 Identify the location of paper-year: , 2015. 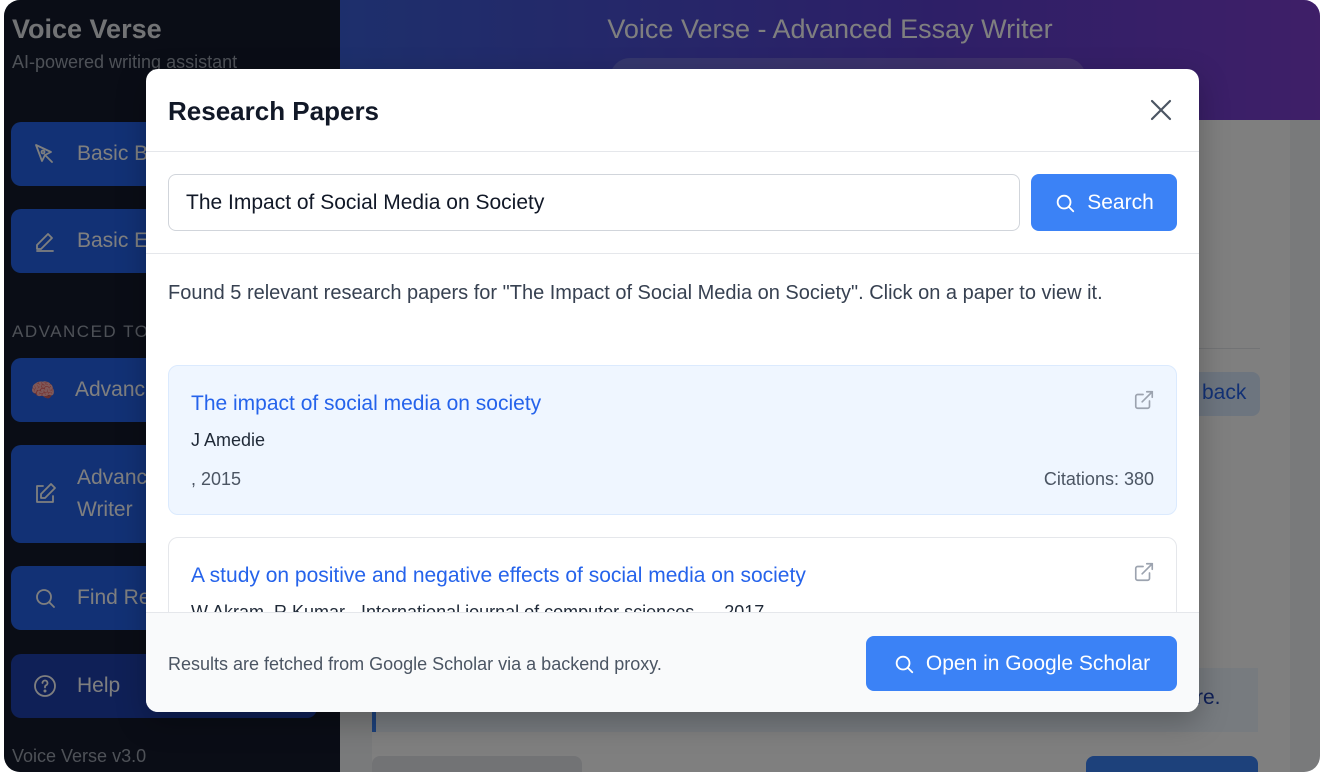
(216, 479).